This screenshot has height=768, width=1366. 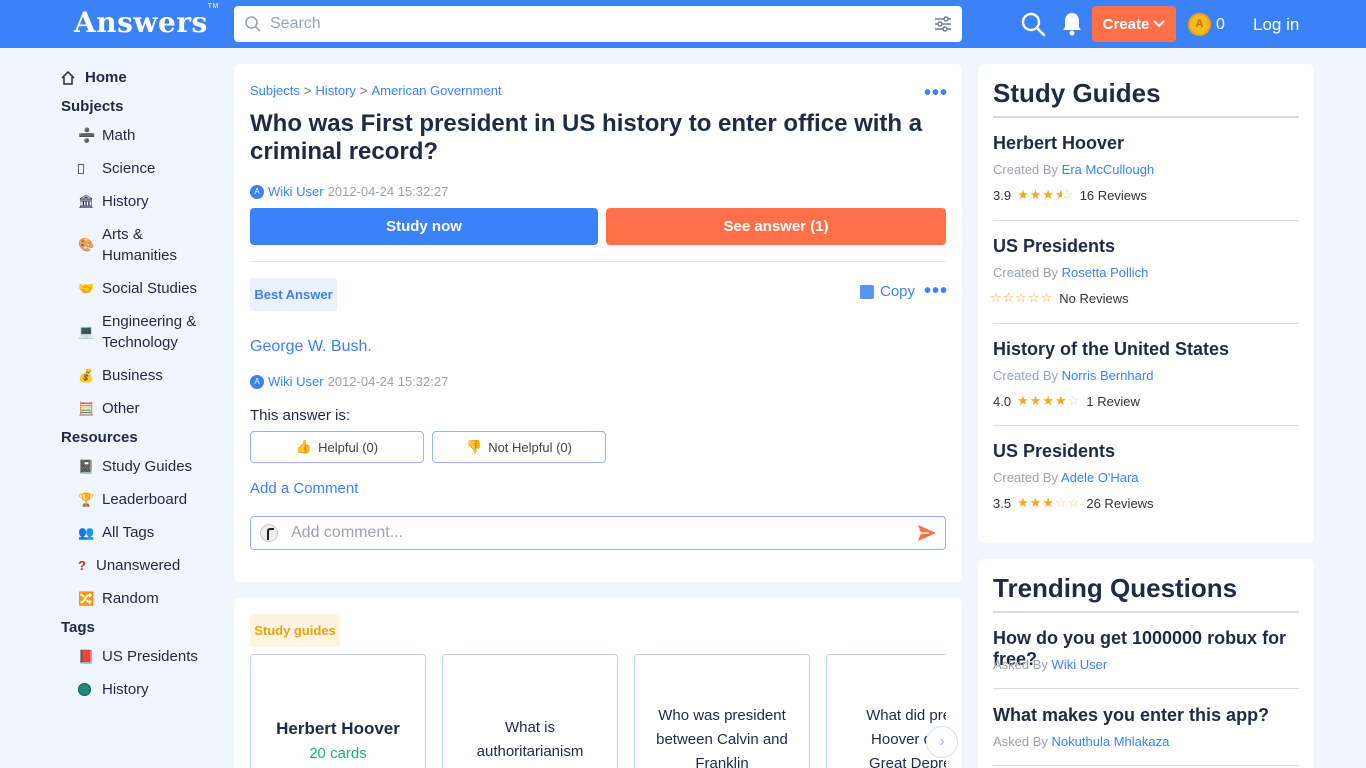 What do you see at coordinates (295, 630) in the screenshot?
I see `study-guides-badge: Study guides` at bounding box center [295, 630].